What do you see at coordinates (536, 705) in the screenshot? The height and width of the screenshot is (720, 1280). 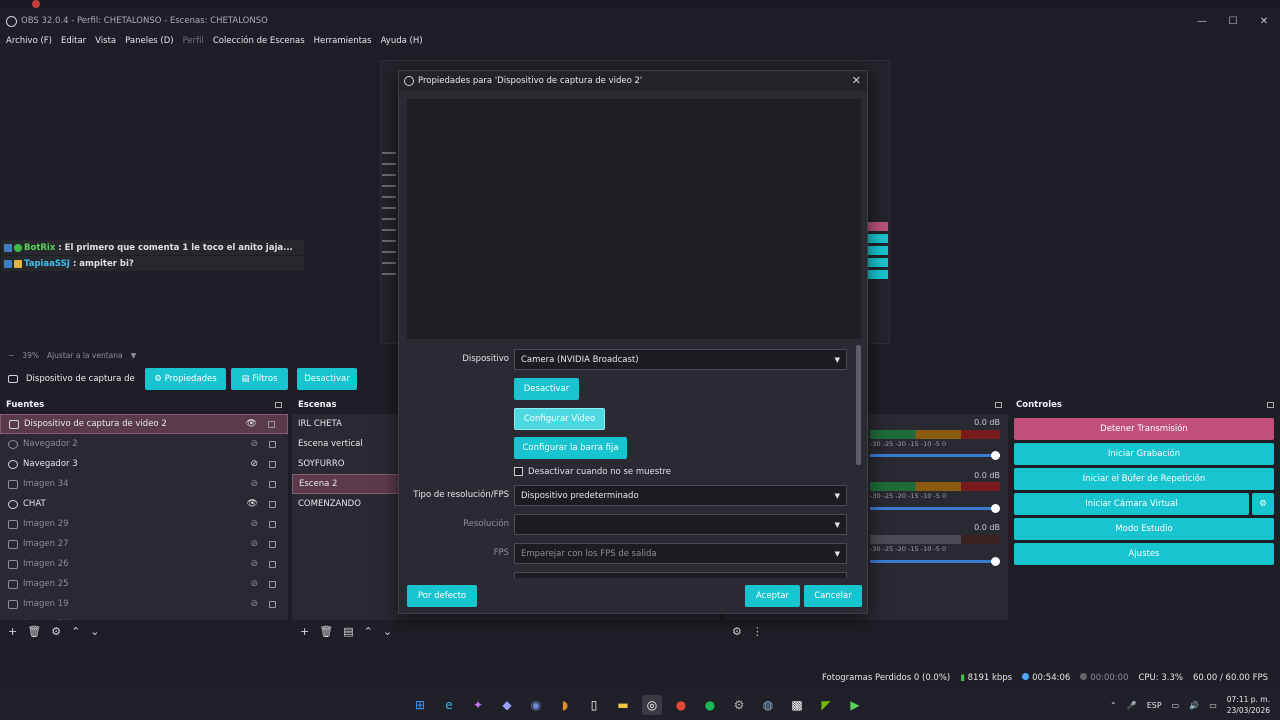 I see `discord-icon: ◉` at bounding box center [536, 705].